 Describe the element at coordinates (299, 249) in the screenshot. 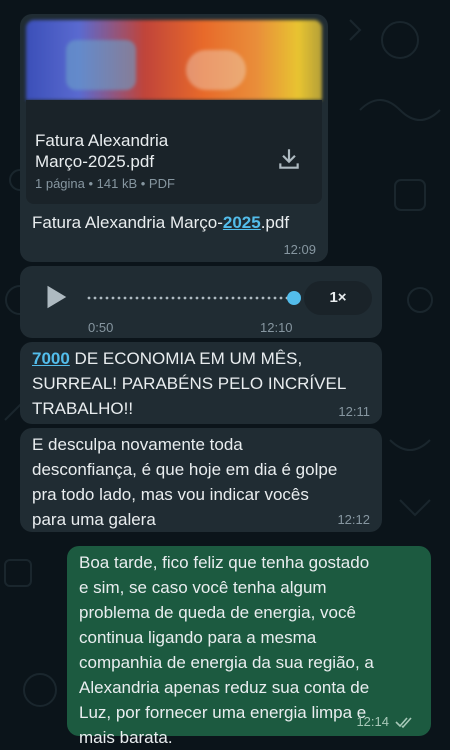

I see `message-time: 12:09` at that location.